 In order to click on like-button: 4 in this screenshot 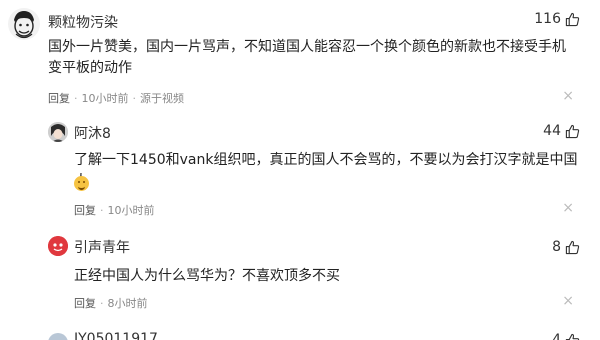, I will do `click(566, 336)`.